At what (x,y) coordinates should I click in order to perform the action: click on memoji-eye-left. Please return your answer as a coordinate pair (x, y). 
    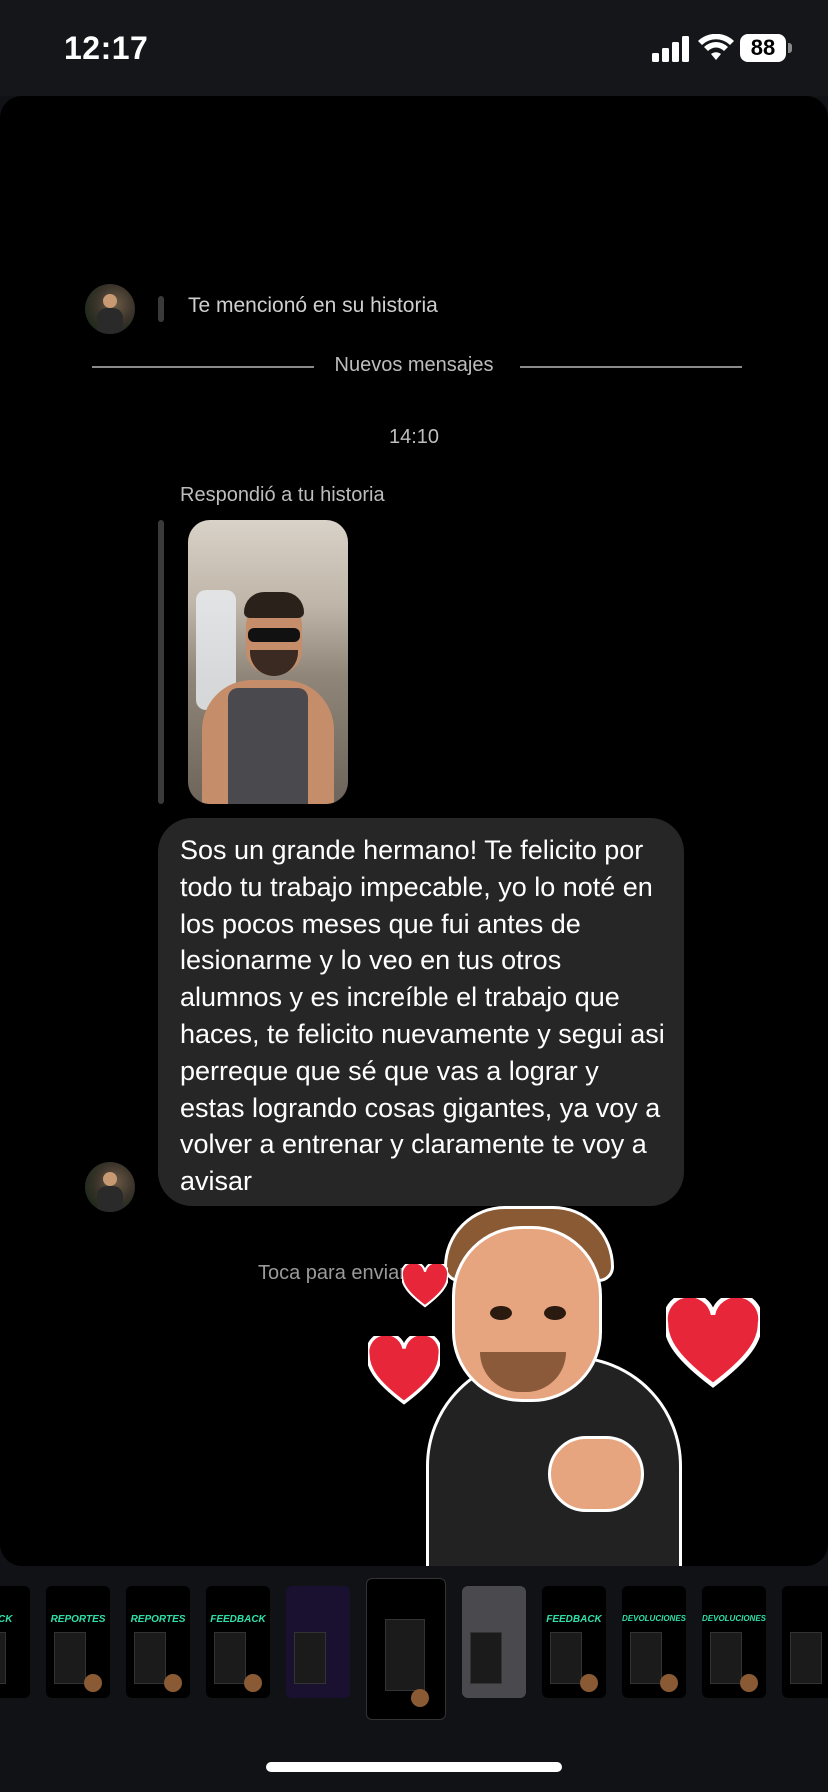
    Looking at the image, I should click on (501, 1313).